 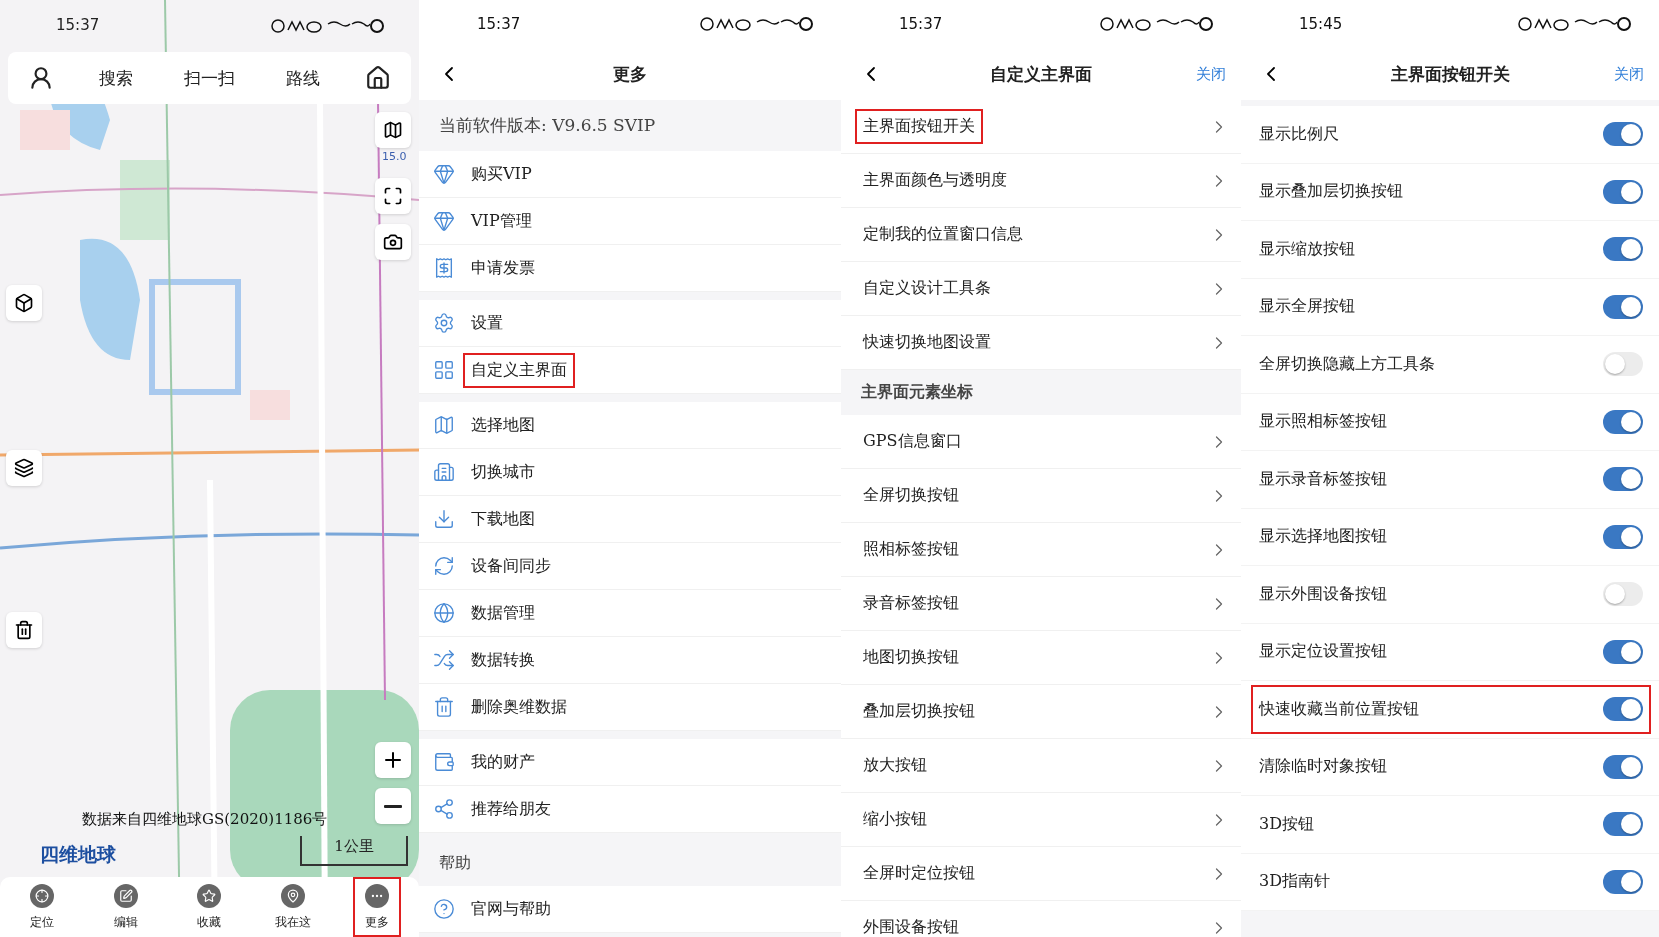 I want to click on help-icon, so click(x=444, y=909).